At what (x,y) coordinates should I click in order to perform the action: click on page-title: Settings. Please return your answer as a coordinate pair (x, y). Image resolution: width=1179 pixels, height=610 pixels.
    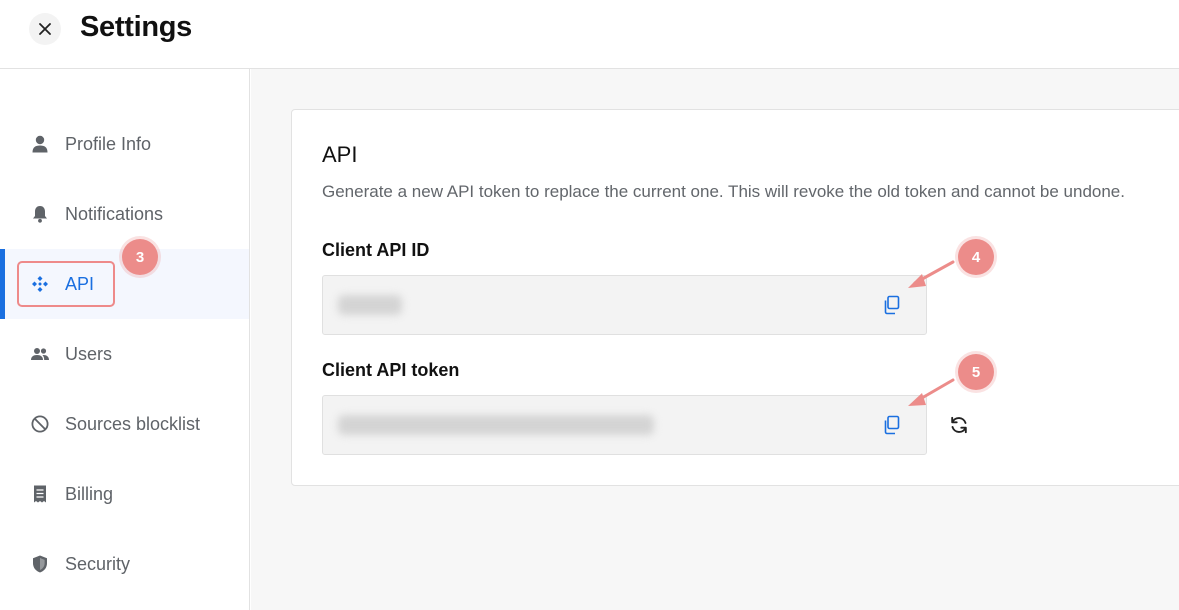
    Looking at the image, I should click on (136, 27).